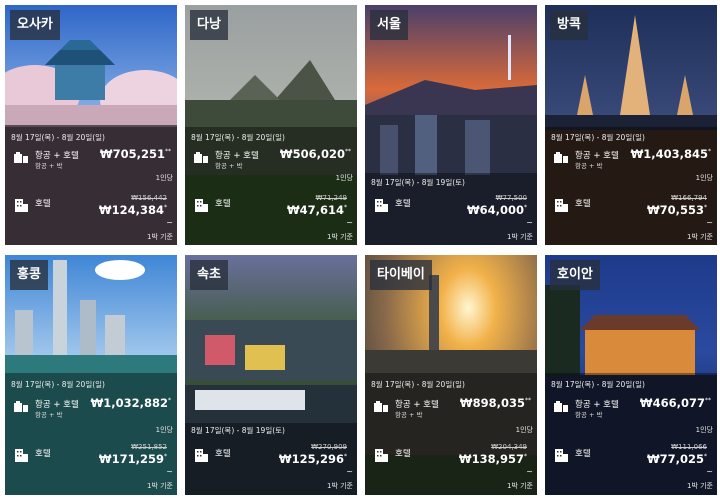  Describe the element at coordinates (511, 198) in the screenshot. I see `hotel-original-price: ₩77,500` at that location.